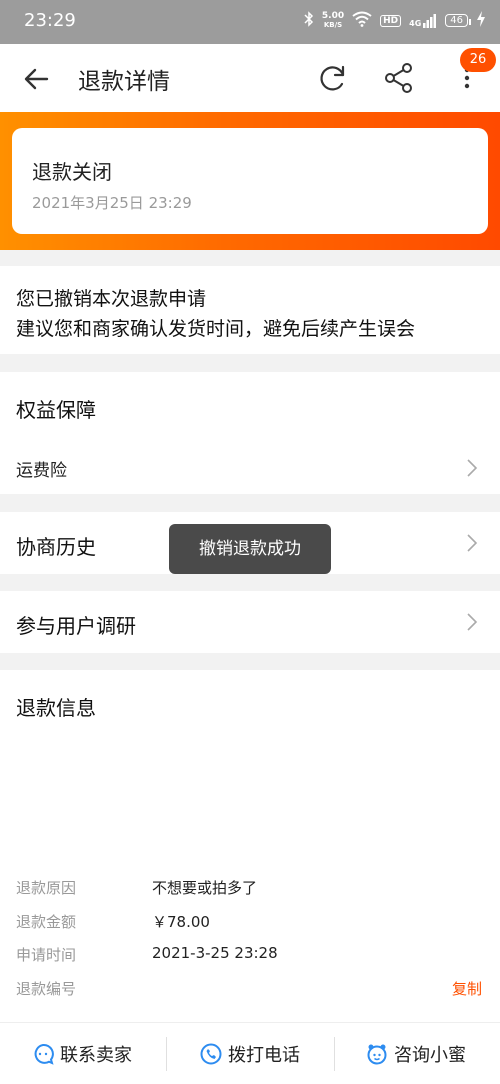 This screenshot has height=1084, width=500. Describe the element at coordinates (250, 22) in the screenshot. I see `status-bar: 23:29 5.00 KB/S HD 4G 46` at that location.